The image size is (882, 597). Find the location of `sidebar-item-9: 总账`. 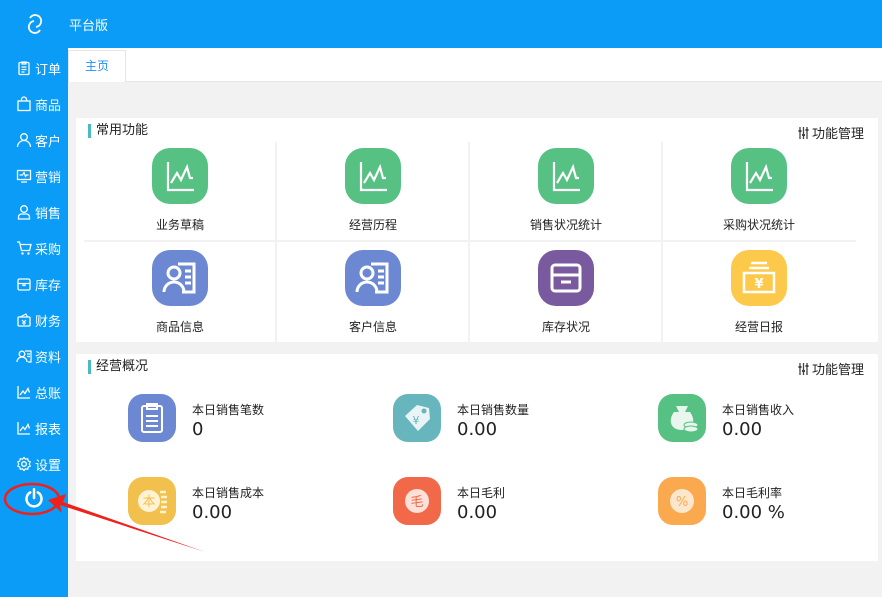

sidebar-item-9: 总账 is located at coordinates (38, 392).